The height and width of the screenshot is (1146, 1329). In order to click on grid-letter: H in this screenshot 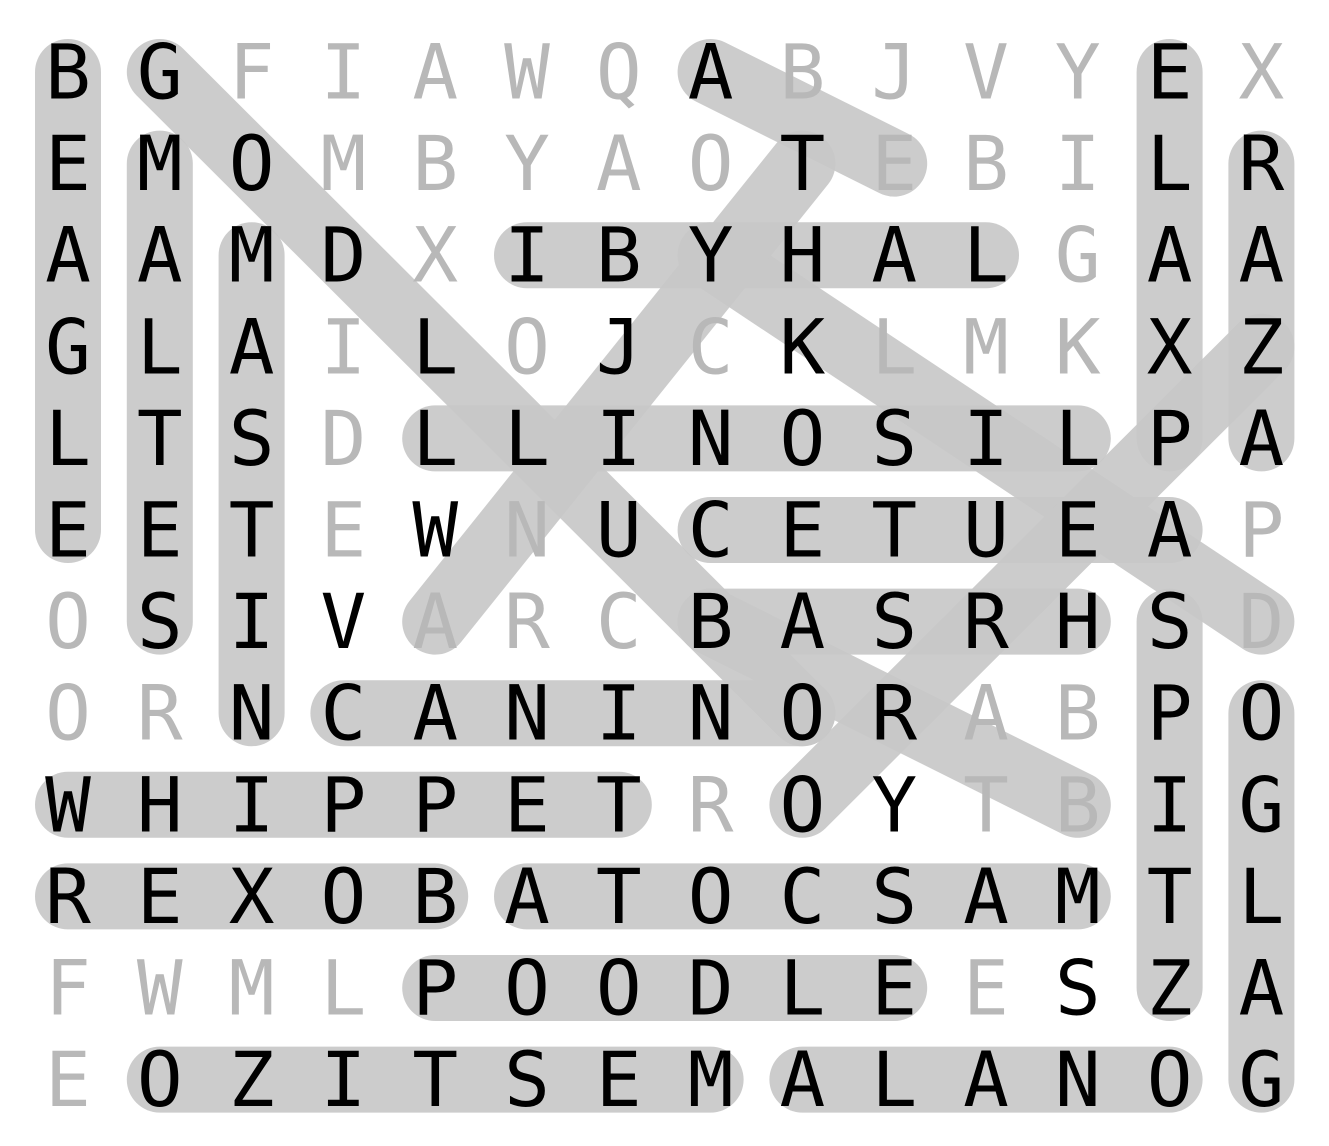, I will do `click(160, 804)`.